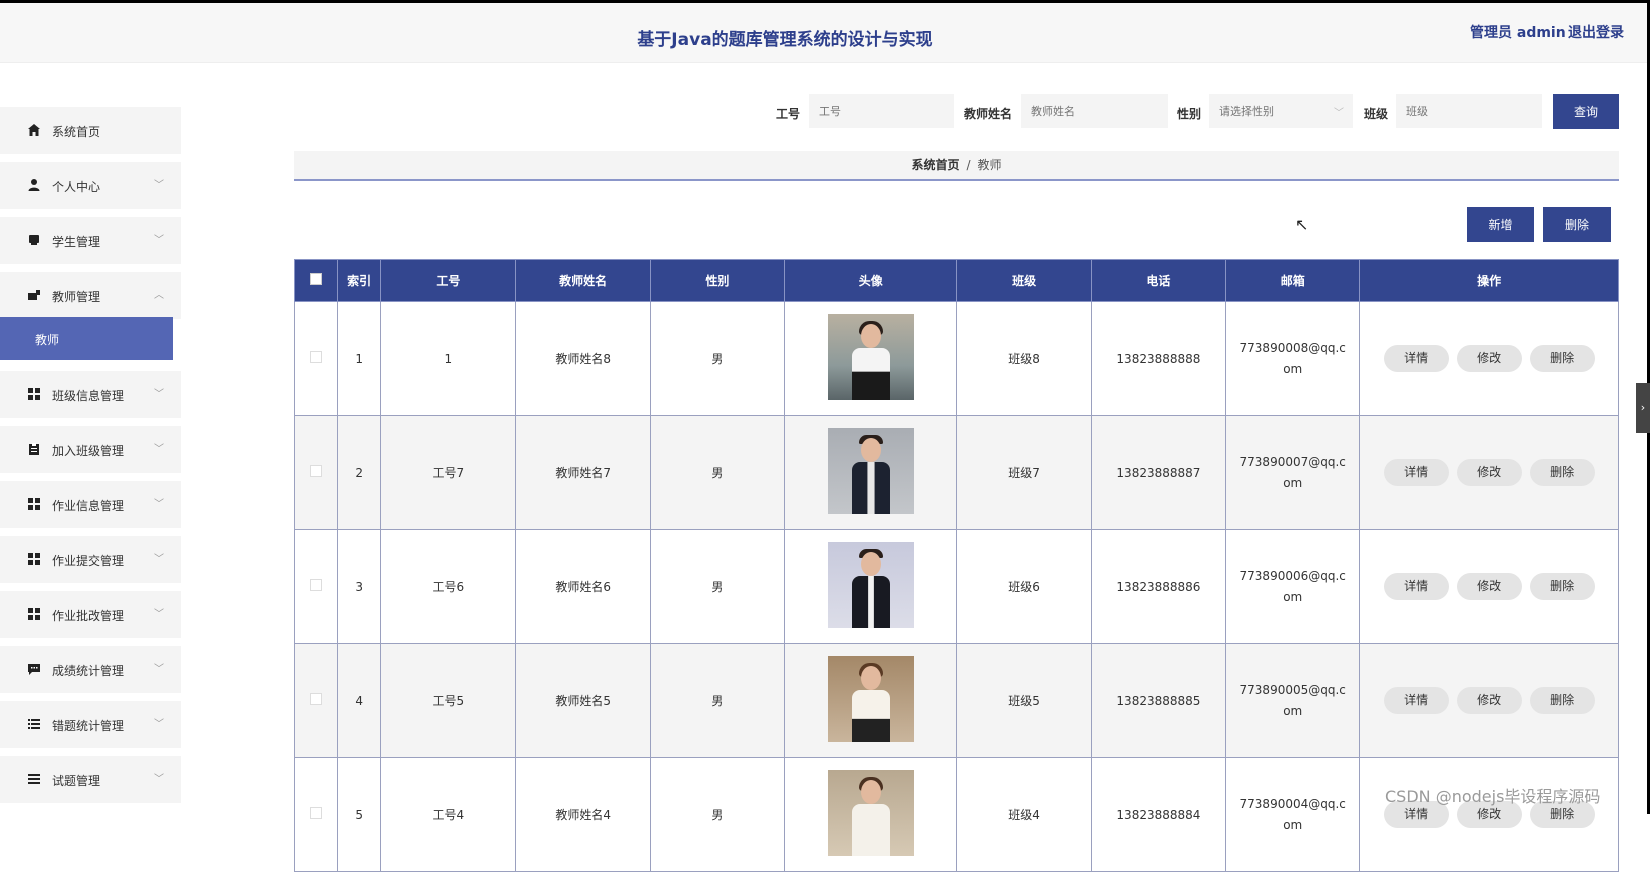 The image size is (1650, 872). Describe the element at coordinates (788, 114) in the screenshot. I see `id-label: 工号` at that location.